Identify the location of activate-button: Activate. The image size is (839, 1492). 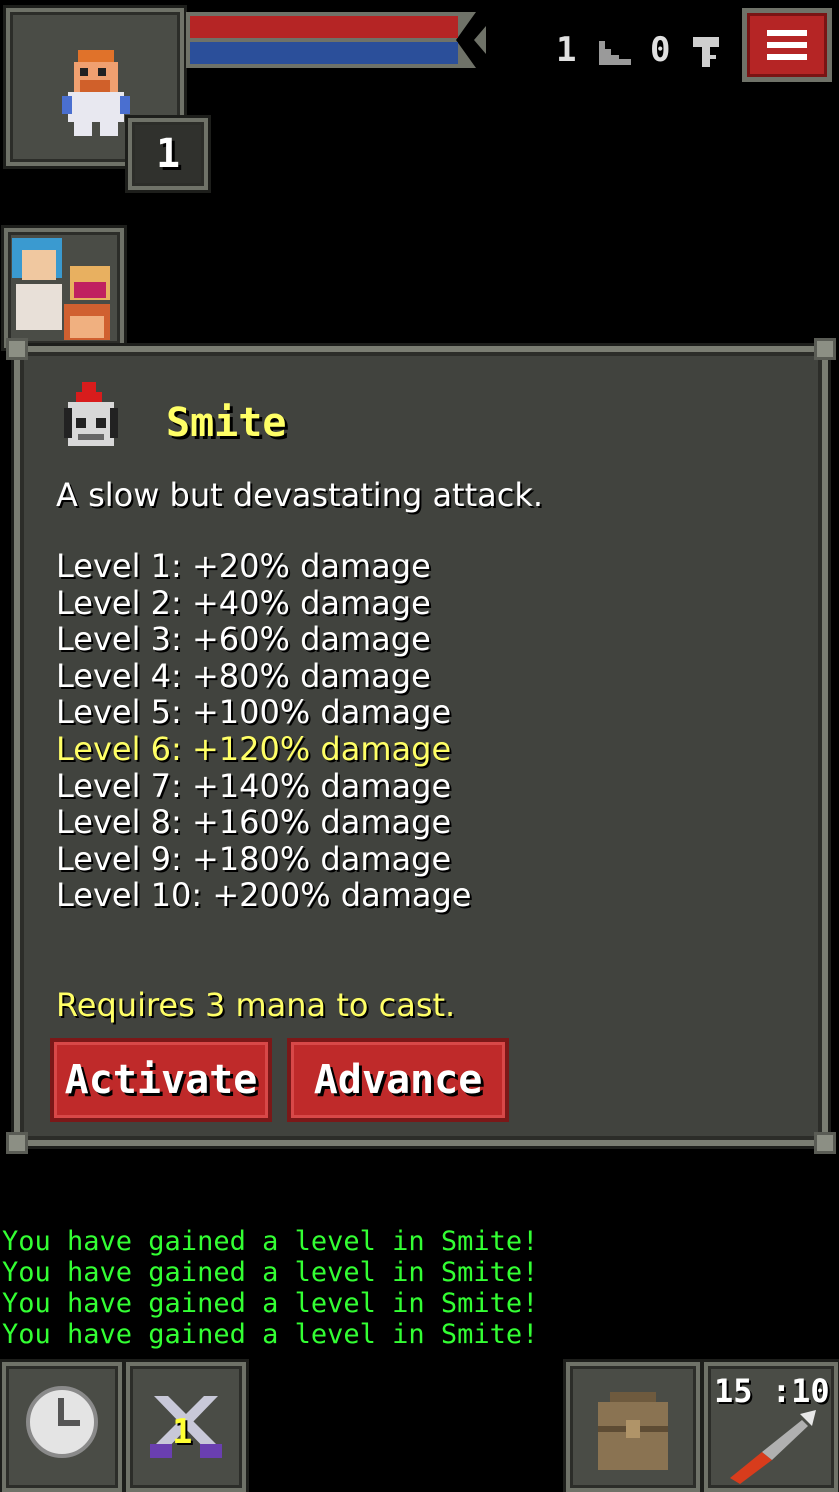
(161, 1080).